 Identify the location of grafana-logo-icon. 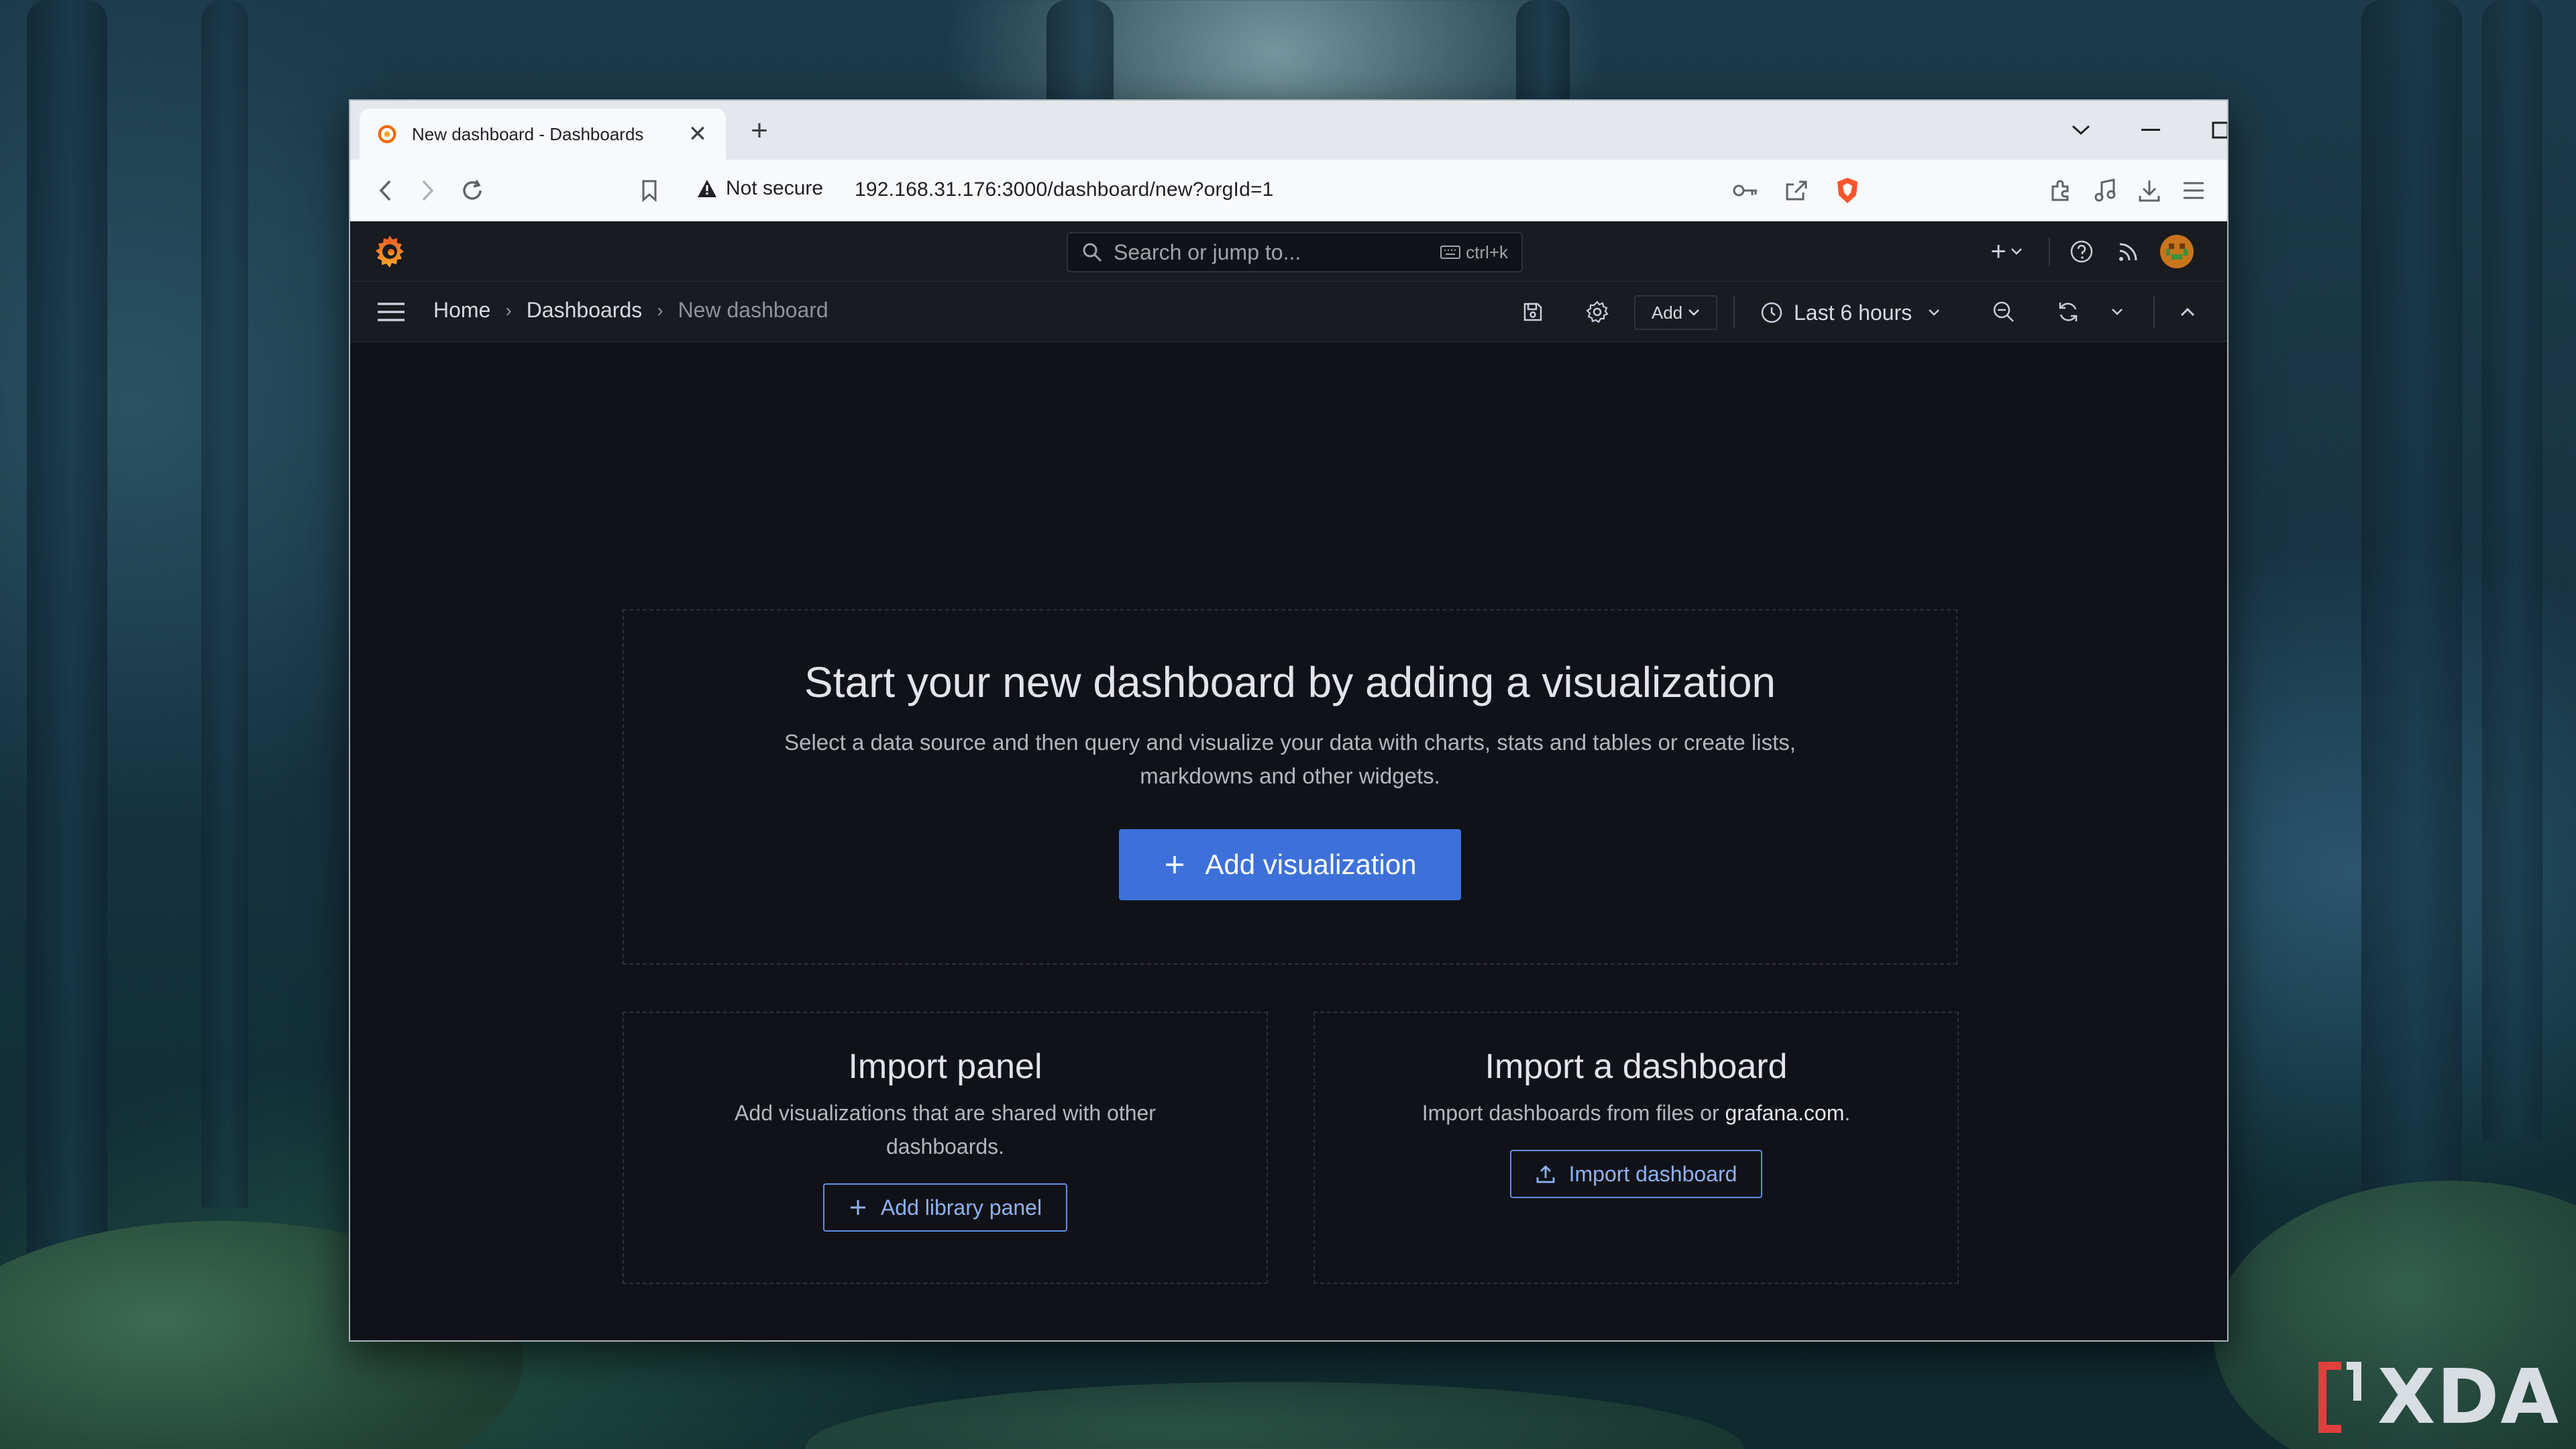
(389, 251).